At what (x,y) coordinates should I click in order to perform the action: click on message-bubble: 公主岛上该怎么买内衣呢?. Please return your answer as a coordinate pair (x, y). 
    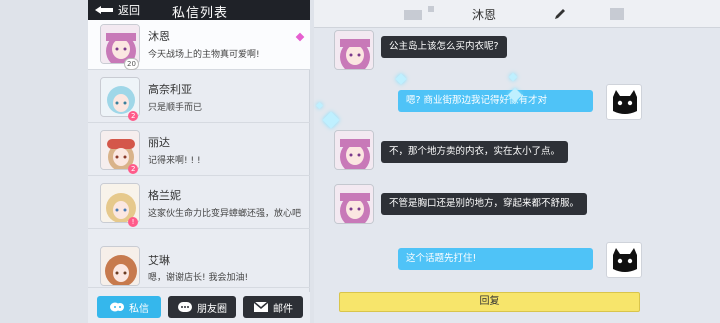
    Looking at the image, I should click on (444, 47).